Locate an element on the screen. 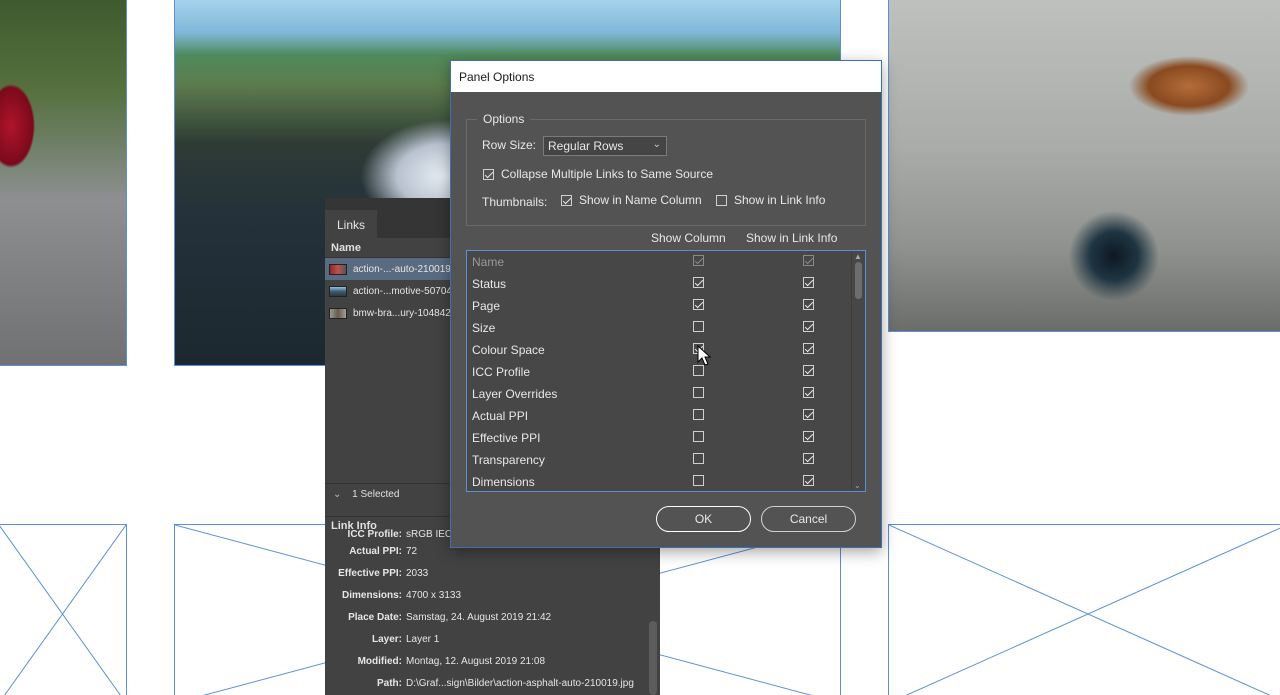  list-item: ICC Profile is located at coordinates (660, 372).